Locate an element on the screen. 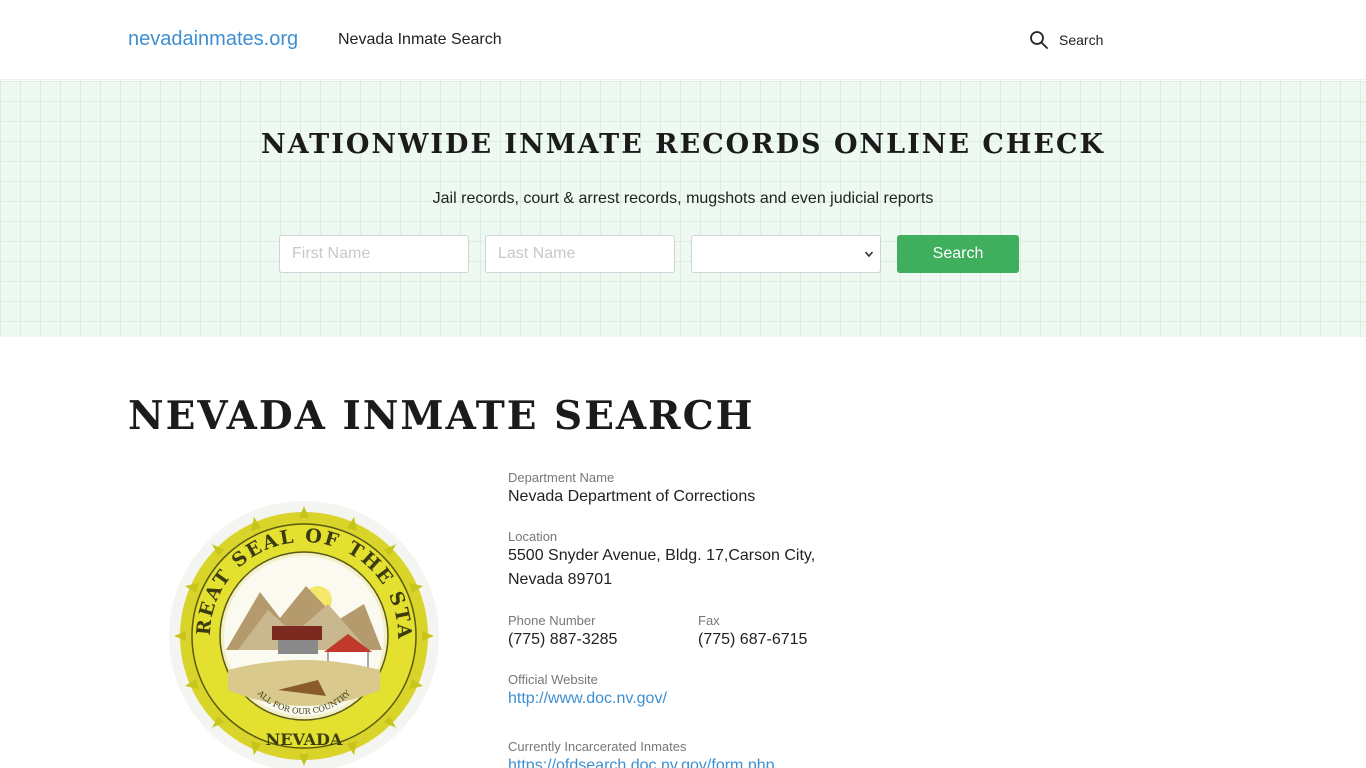  phone-info: Phone Number (775) 887-3285 is located at coordinates (562, 632).